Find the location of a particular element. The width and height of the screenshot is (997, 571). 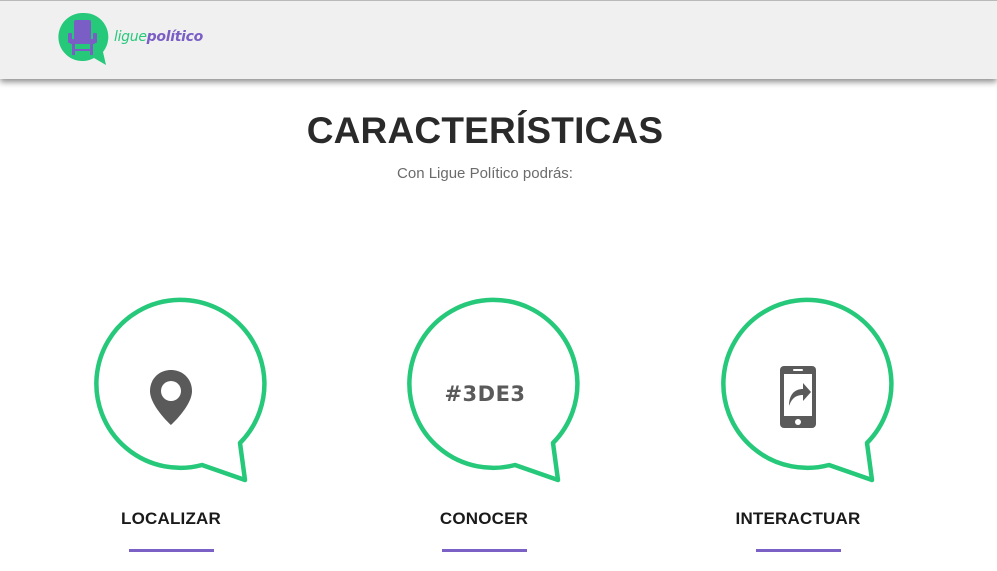

feature-interactuar: INTERACTUAR is located at coordinates (808, 426).